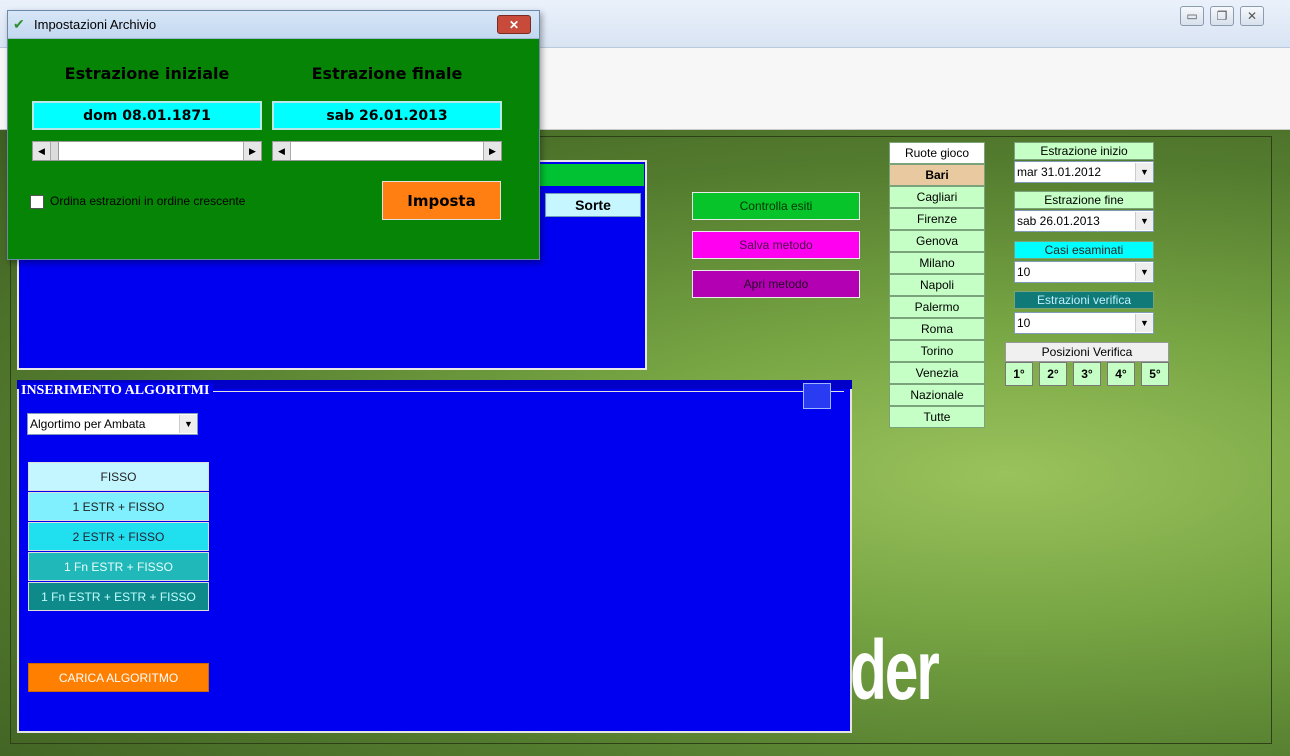 Image resolution: width=1290 pixels, height=756 pixels. What do you see at coordinates (441, 200) in the screenshot?
I see `imposta-button: Imposta` at bounding box center [441, 200].